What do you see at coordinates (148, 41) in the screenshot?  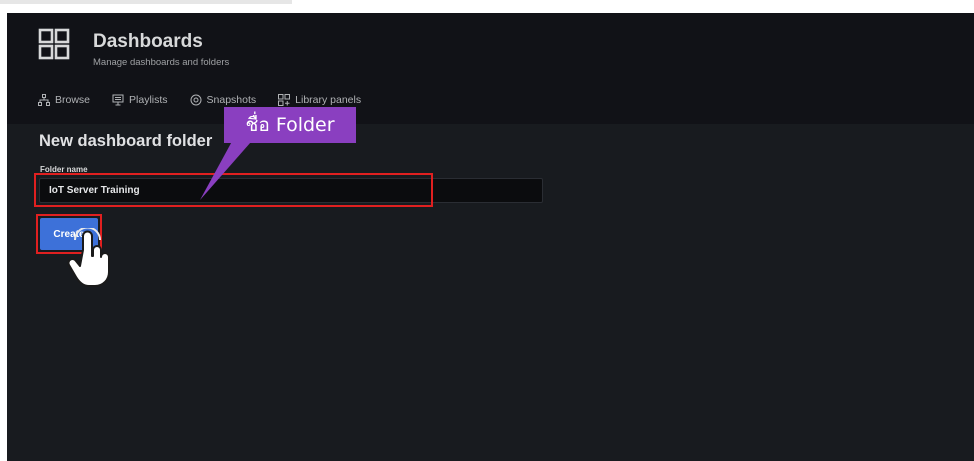 I see `page-title: Dashboards` at bounding box center [148, 41].